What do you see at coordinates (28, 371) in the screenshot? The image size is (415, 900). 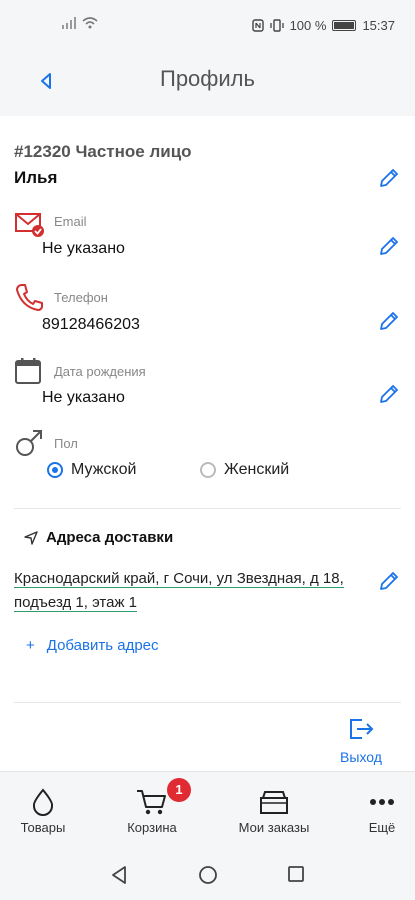 I see `calendar-icon` at bounding box center [28, 371].